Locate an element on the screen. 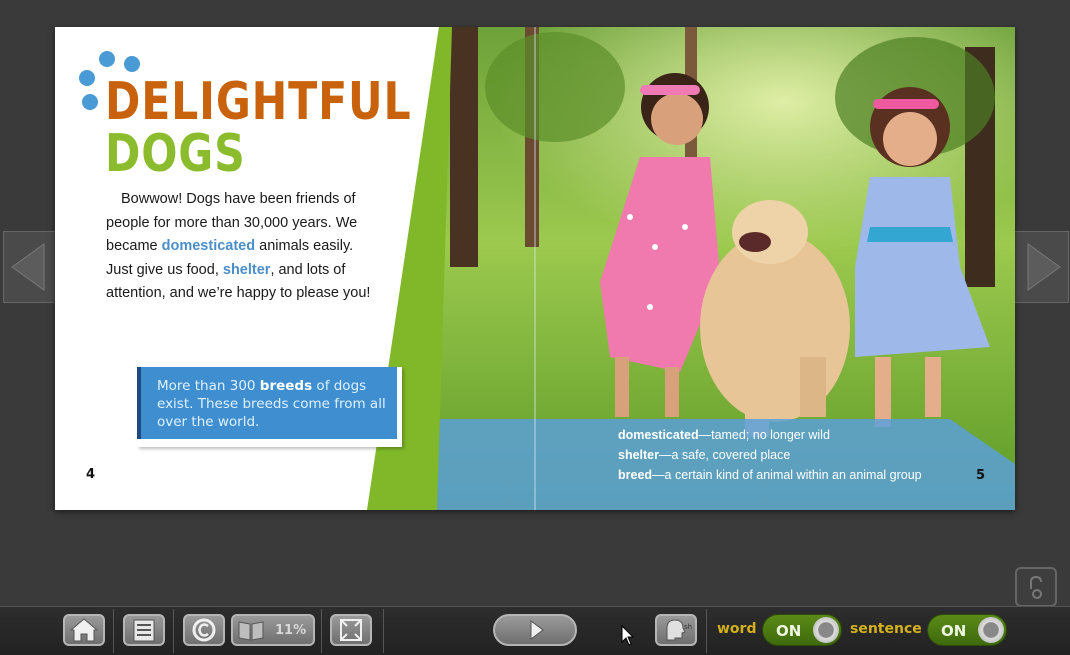  glossary-term: shelter is located at coordinates (638, 455).